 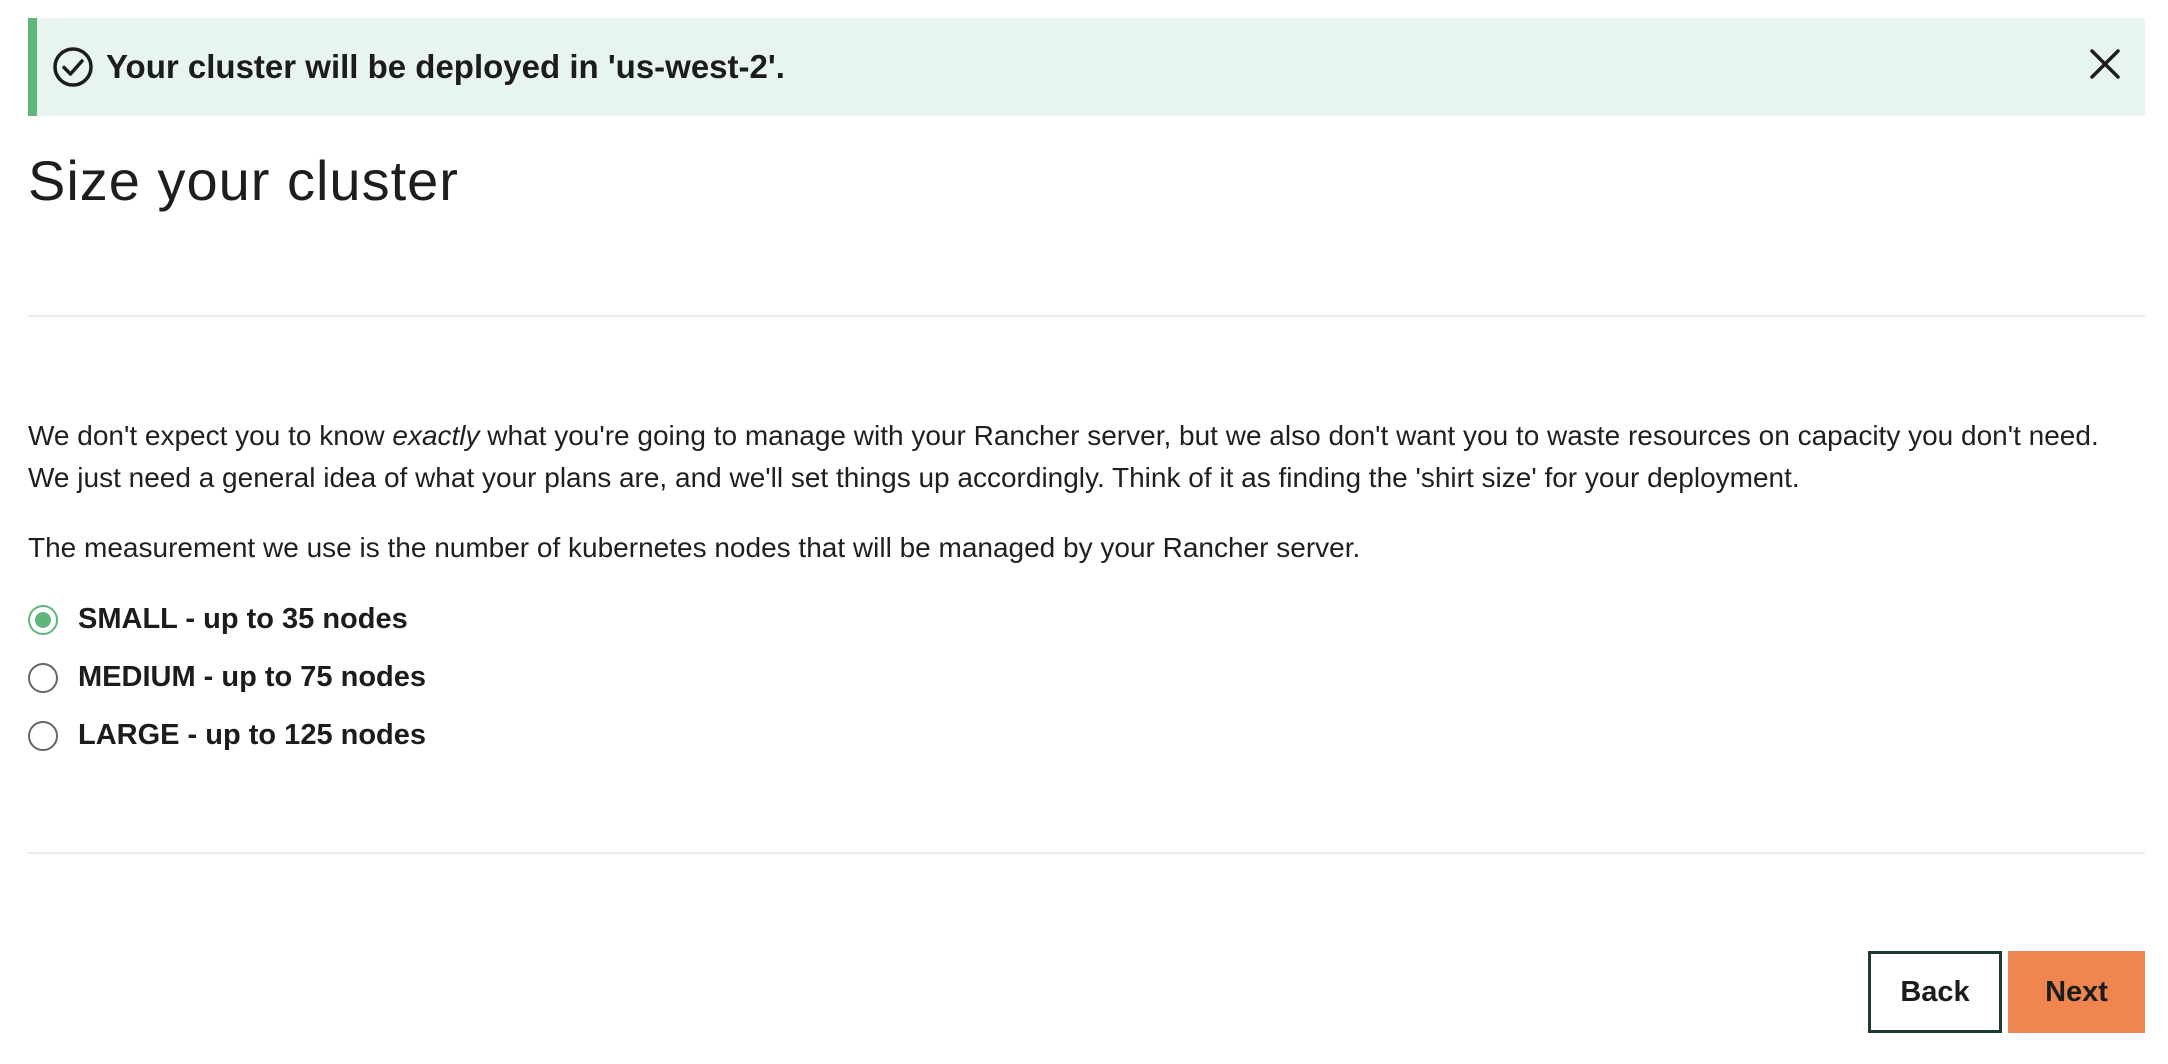 I want to click on check-circle-icon, so click(x=73, y=67).